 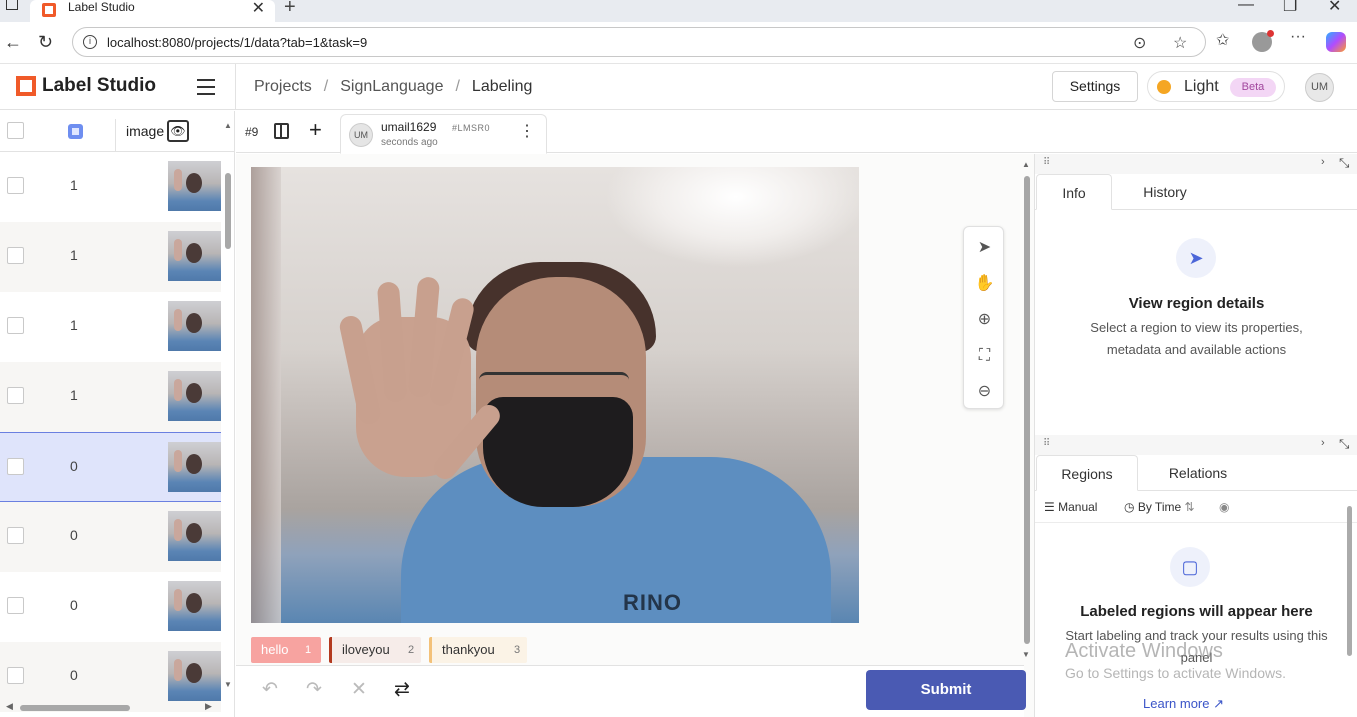 I want to click on annotation-more-icon: ⋮, so click(x=527, y=132).